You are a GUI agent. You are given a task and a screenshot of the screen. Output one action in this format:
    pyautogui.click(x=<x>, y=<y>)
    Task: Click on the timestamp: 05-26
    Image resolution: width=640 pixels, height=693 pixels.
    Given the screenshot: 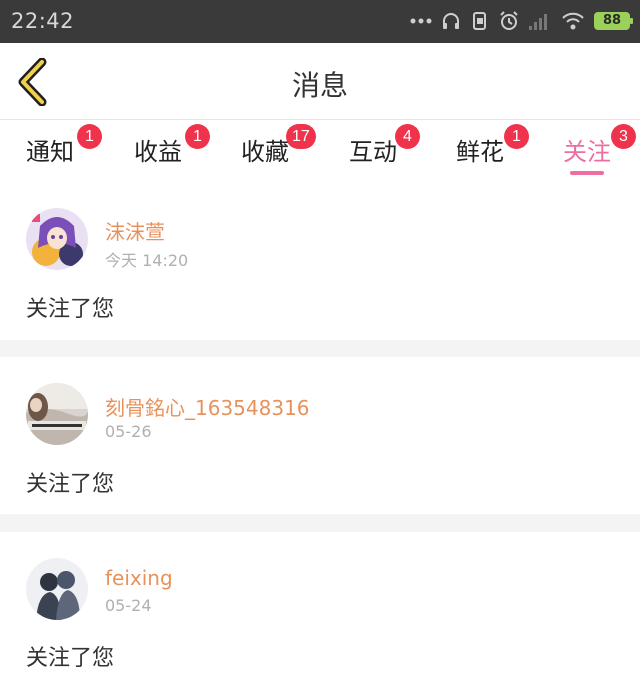 What is the action you would take?
    pyautogui.click(x=128, y=431)
    